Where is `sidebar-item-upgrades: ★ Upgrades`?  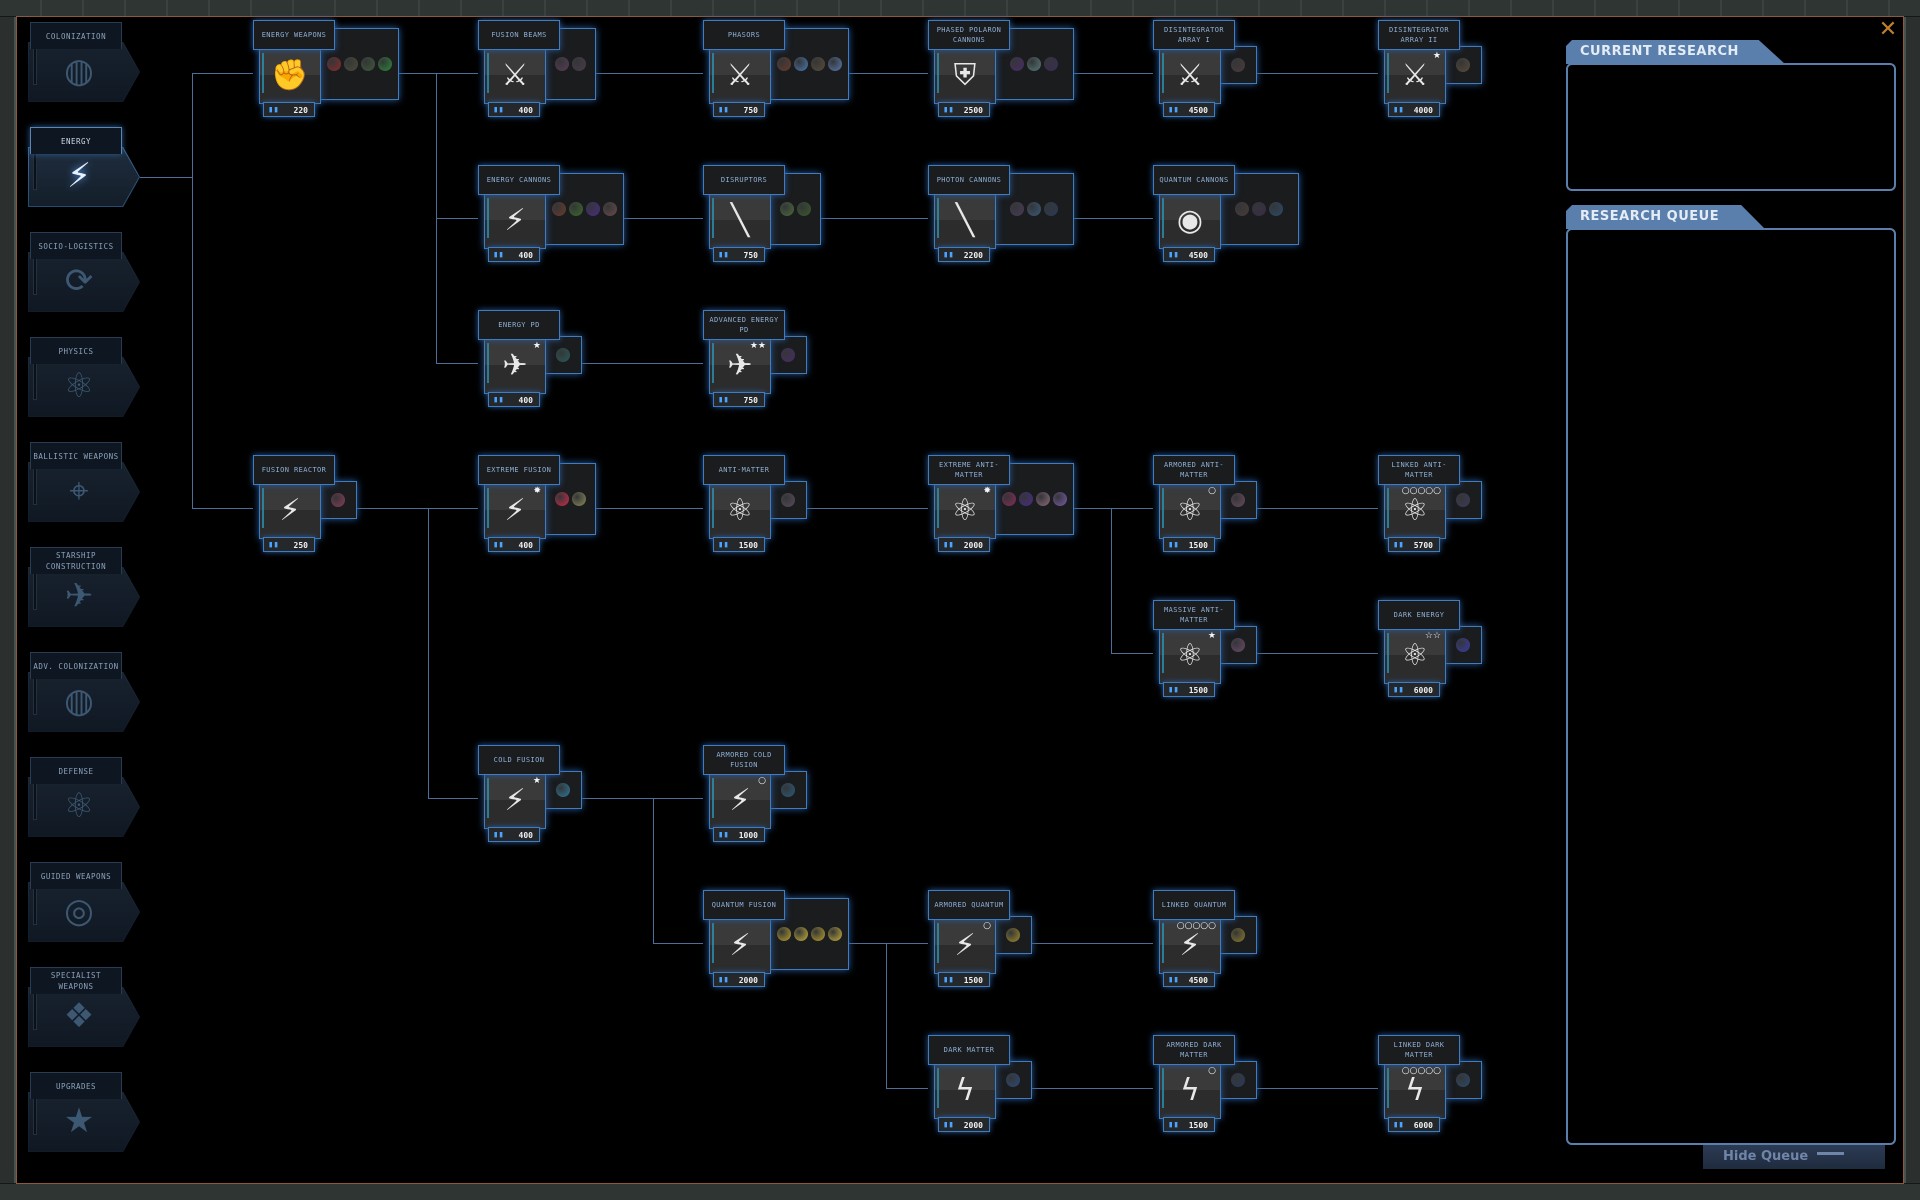 sidebar-item-upgrades: ★ Upgrades is located at coordinates (84, 1113).